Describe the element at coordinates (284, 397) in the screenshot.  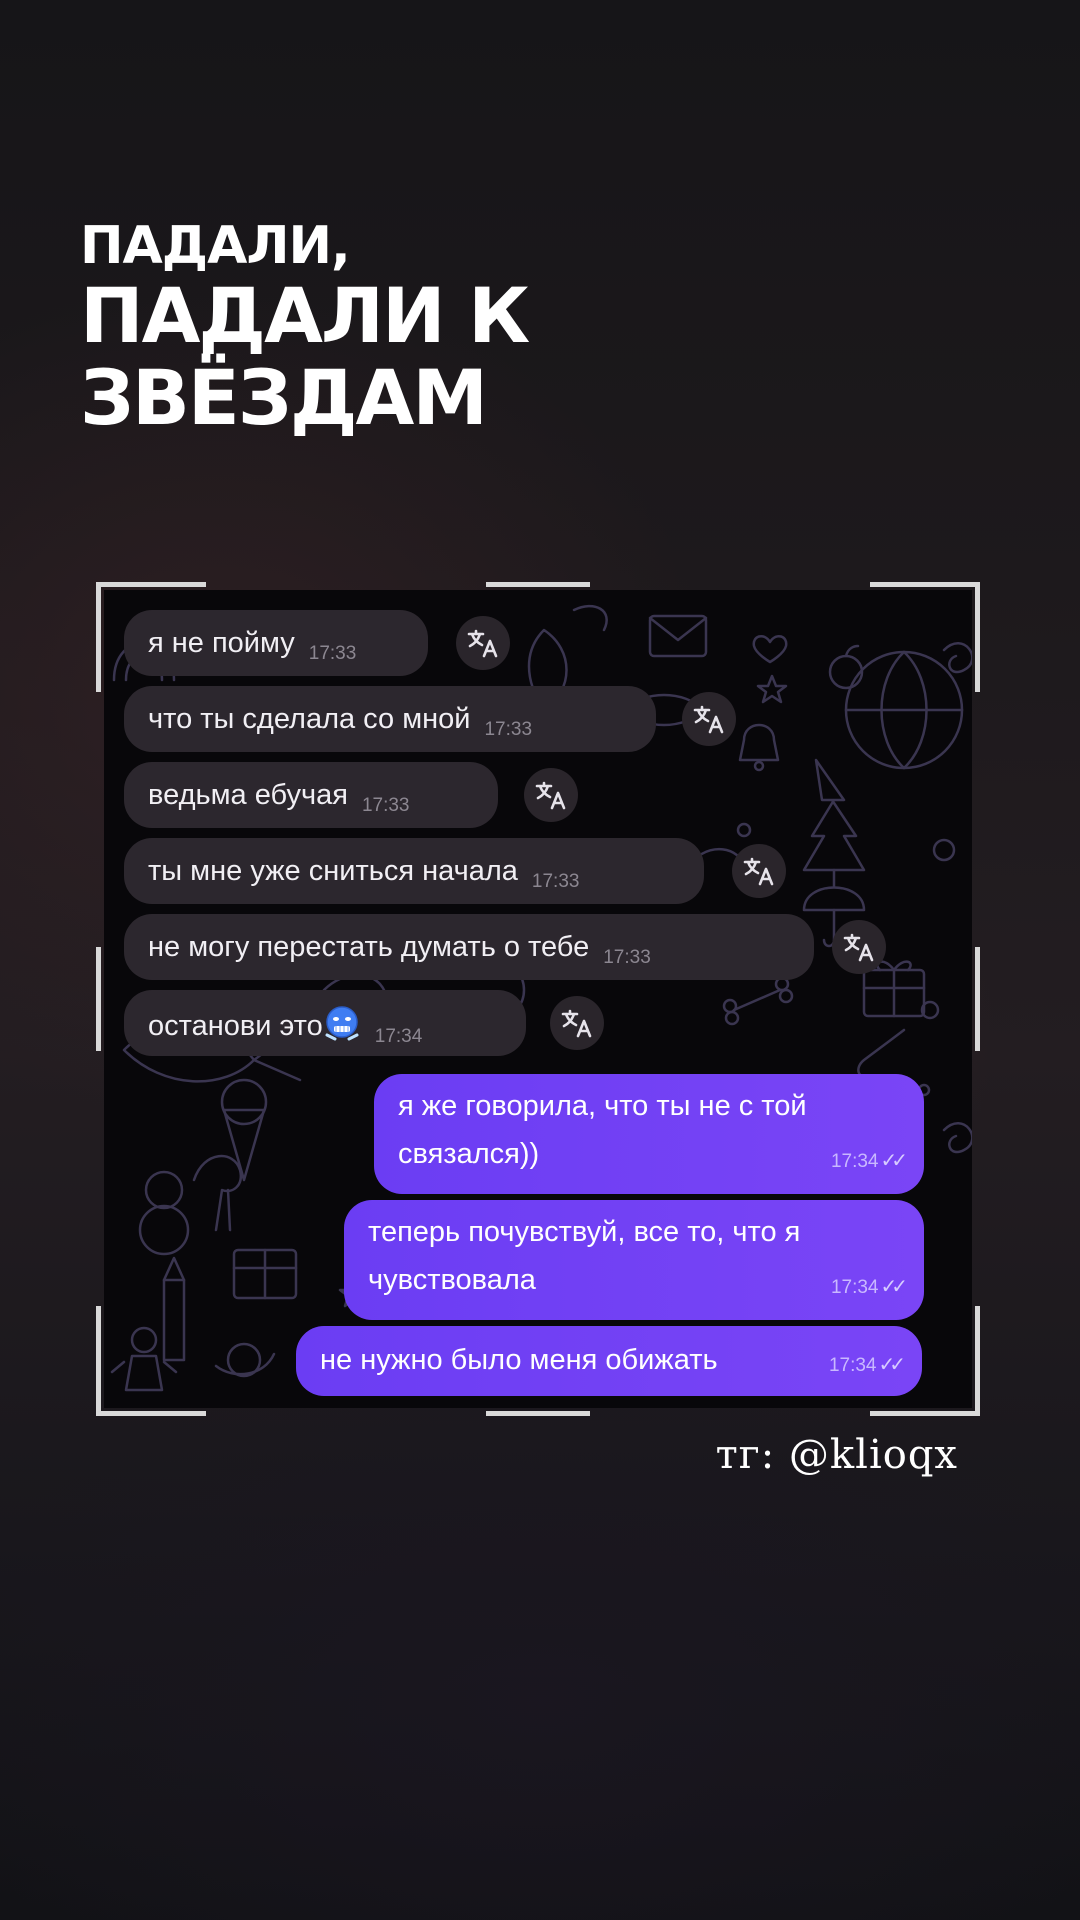
I see `headline-line-3: ЗВЁЗДАМ` at that location.